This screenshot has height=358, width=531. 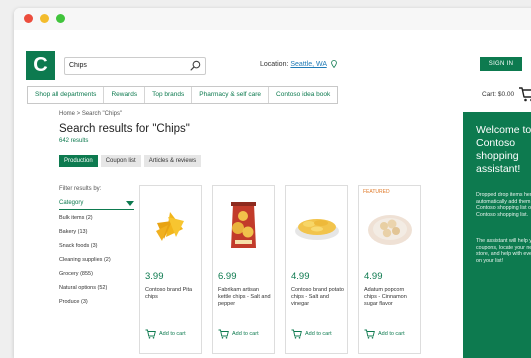 I want to click on nav-shop-all-departments: Shop all departments, so click(x=66, y=95).